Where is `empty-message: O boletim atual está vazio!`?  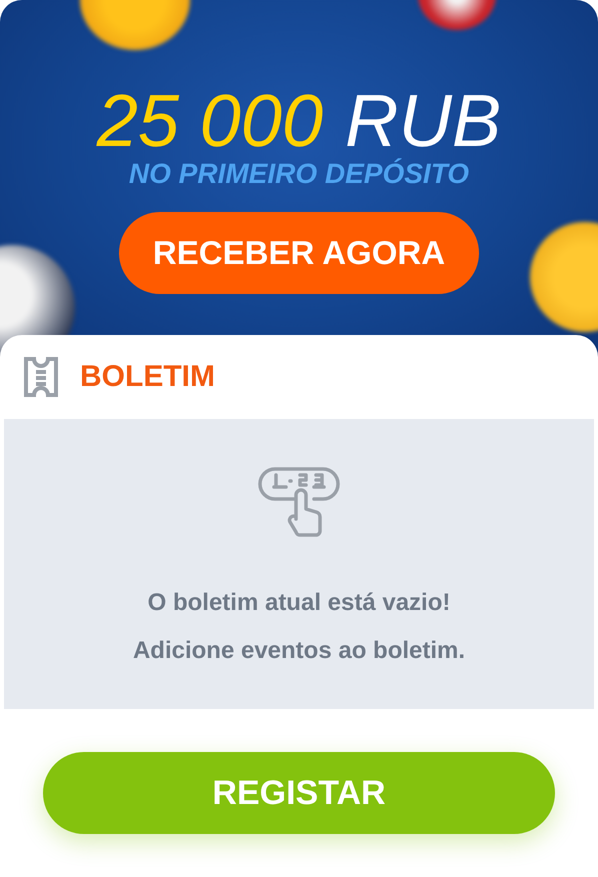
empty-message: O boletim atual está vazio! is located at coordinates (299, 603).